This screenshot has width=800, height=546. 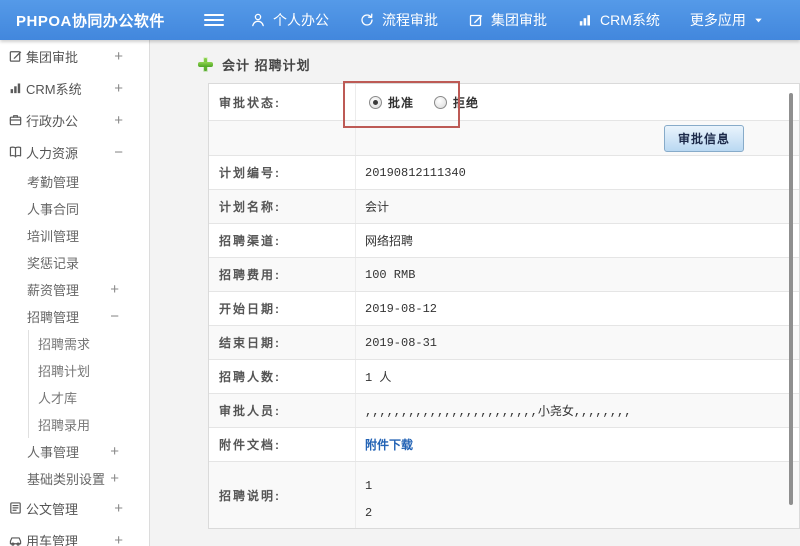 I want to click on briefcase-icon, so click(x=15, y=120).